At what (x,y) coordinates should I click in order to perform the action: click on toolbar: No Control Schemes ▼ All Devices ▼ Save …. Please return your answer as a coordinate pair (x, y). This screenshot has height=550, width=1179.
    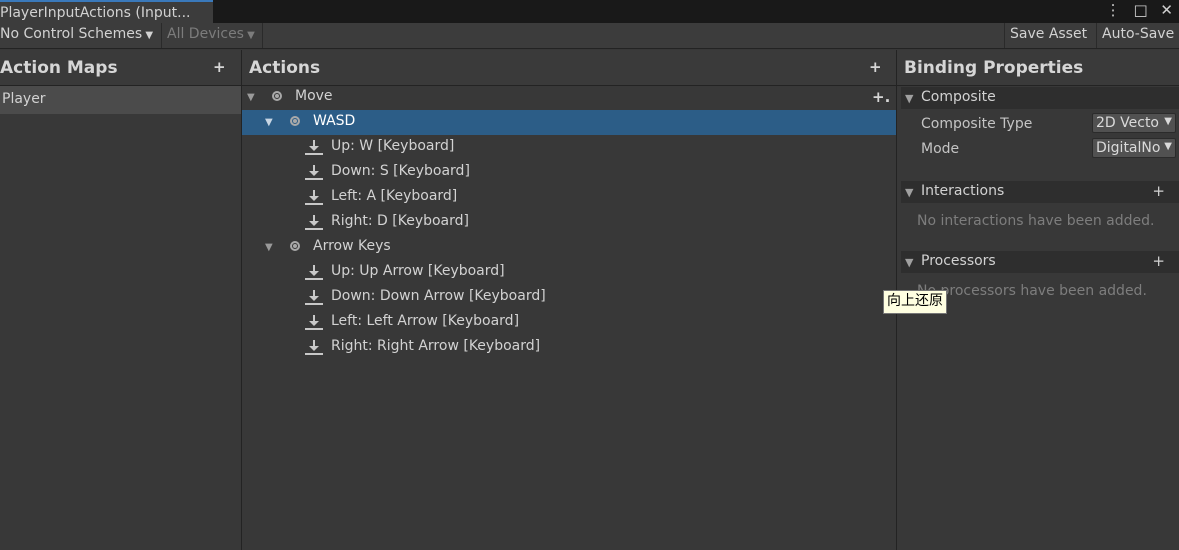
    Looking at the image, I should click on (589, 36).